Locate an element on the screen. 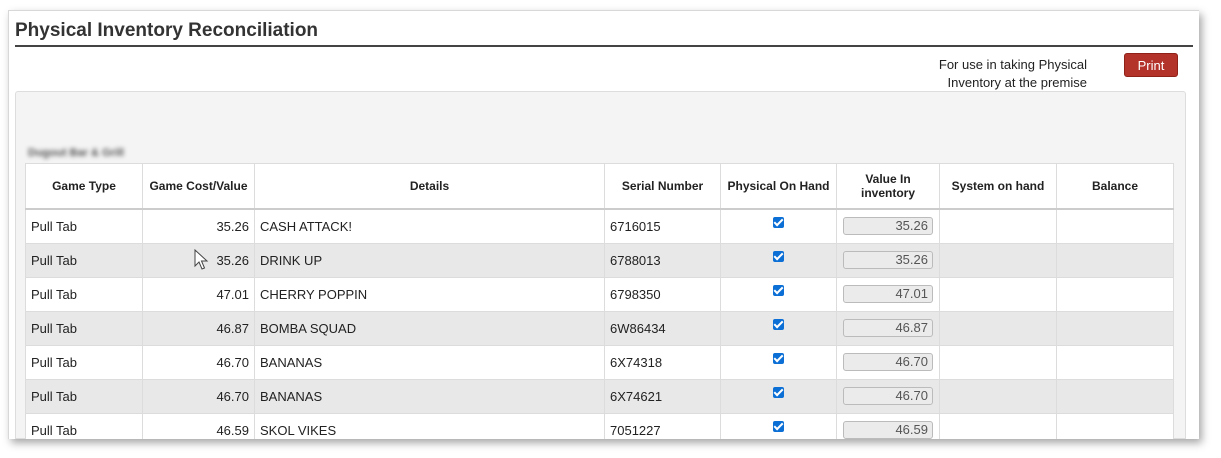  table-row: Pull Tab 46.87 BOMBA SQUAD 6W86434 is located at coordinates (599, 328).